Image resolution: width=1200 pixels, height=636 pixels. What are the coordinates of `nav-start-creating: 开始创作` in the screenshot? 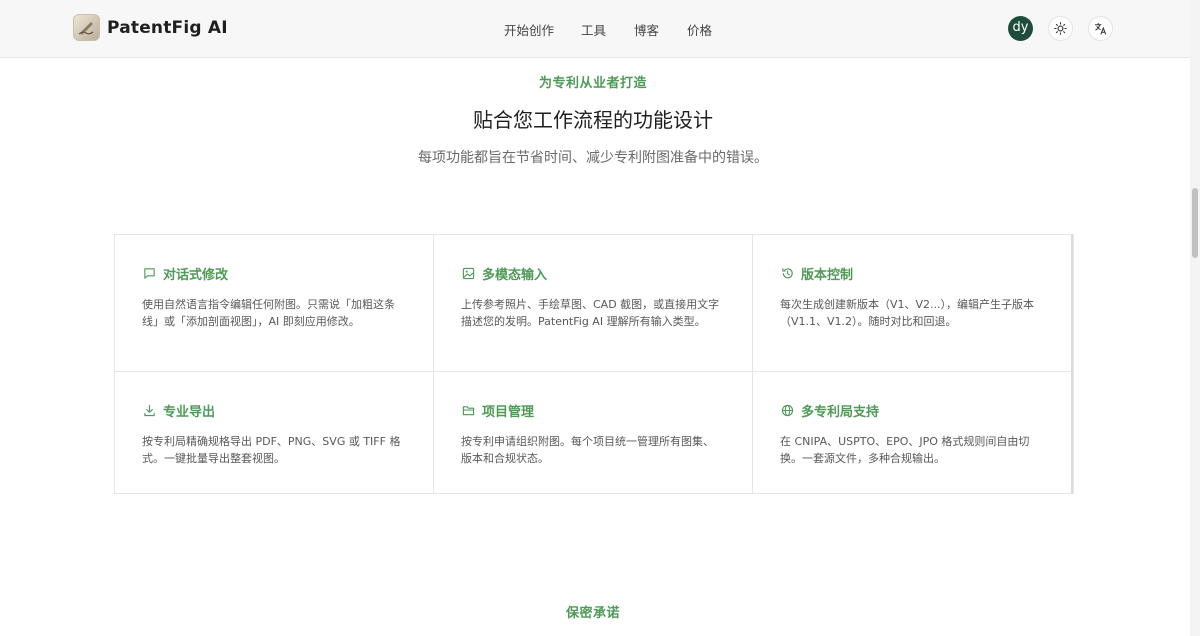 It's located at (529, 29).